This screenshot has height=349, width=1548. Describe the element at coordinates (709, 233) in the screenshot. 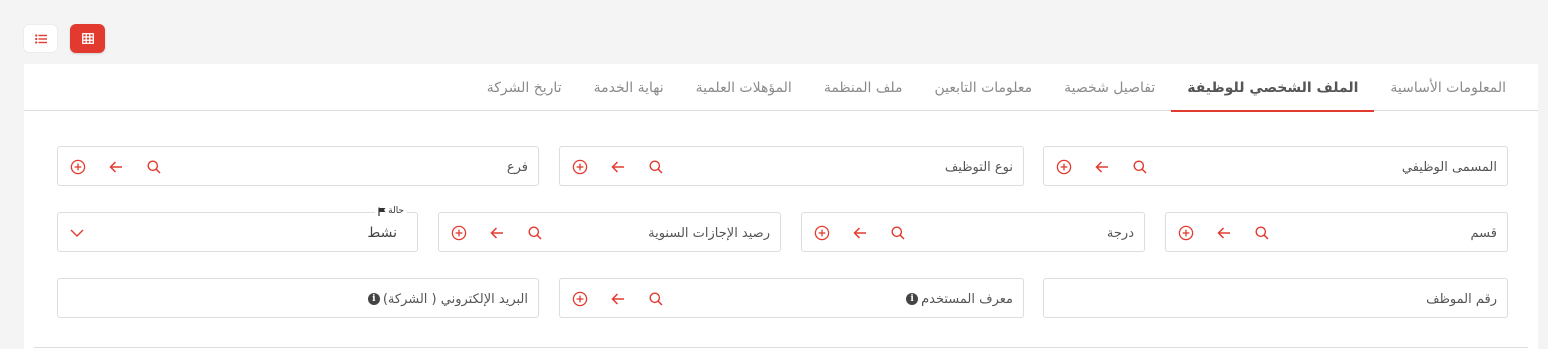

I see `annual-leave-balance-label: رصيد الإجازات السنوية` at that location.